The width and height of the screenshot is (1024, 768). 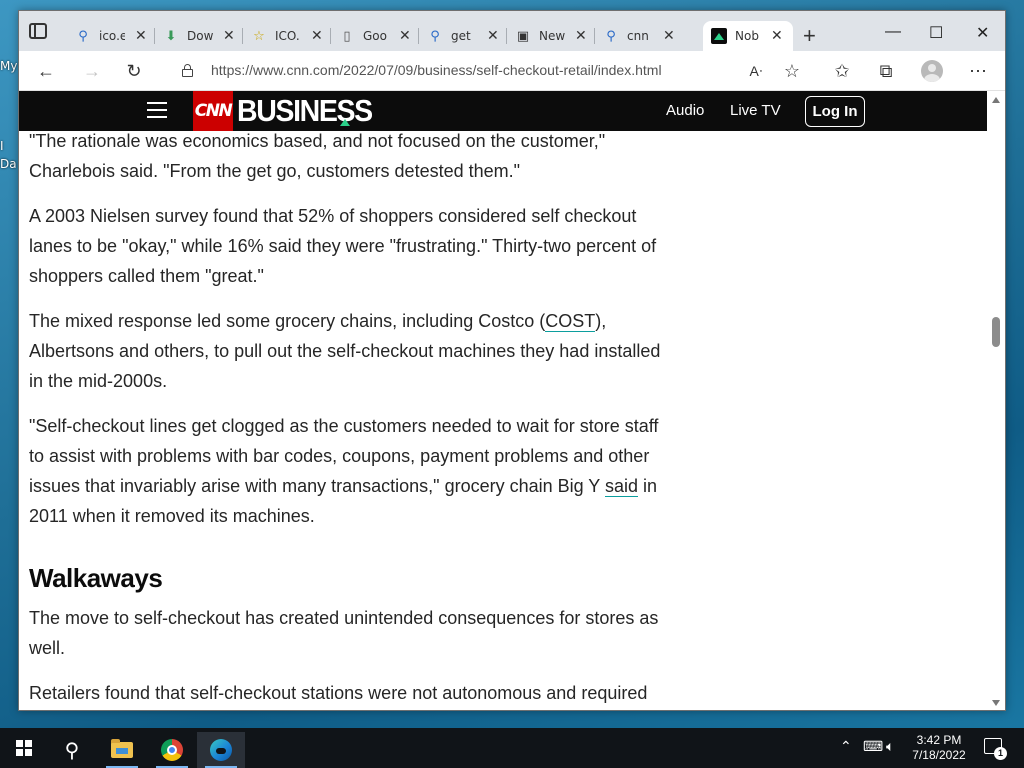 I want to click on cnn-business-logo: CNN BUSINESS, so click(x=288, y=111).